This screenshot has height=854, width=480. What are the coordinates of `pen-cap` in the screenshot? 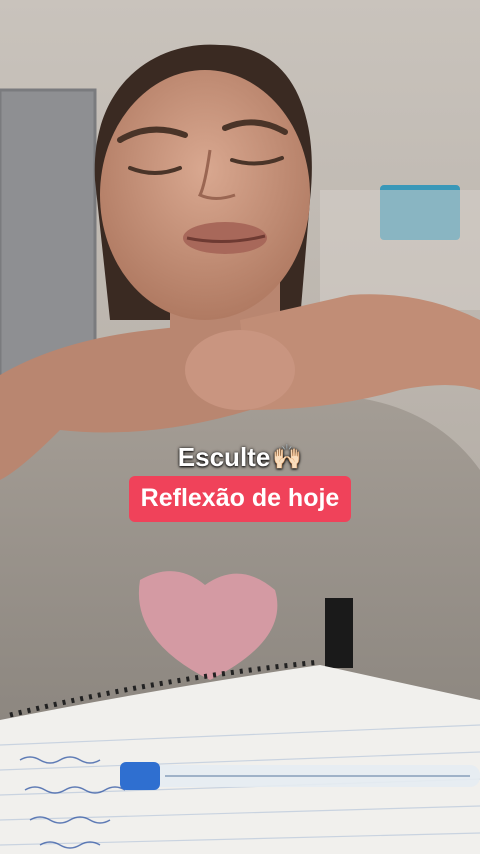 It's located at (140, 776).